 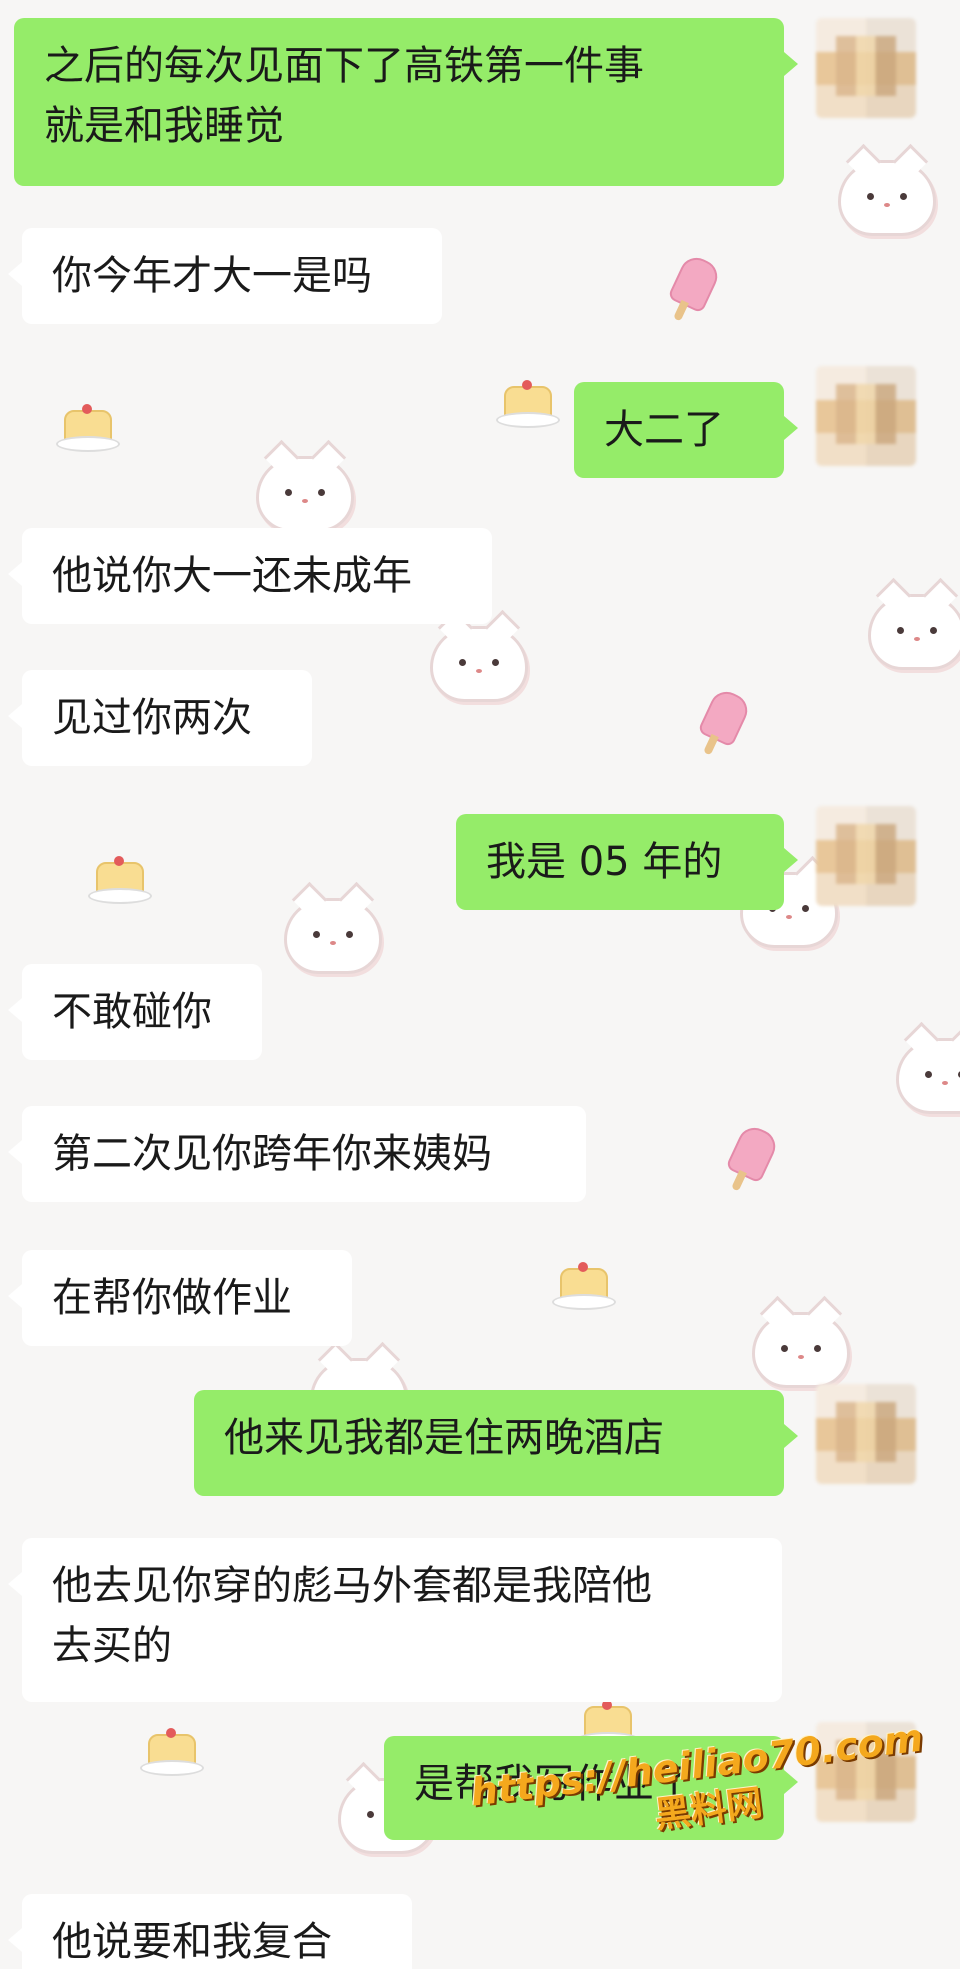 I want to click on chat-message-incoming: 在帮你做作业, so click(x=180, y=1298).